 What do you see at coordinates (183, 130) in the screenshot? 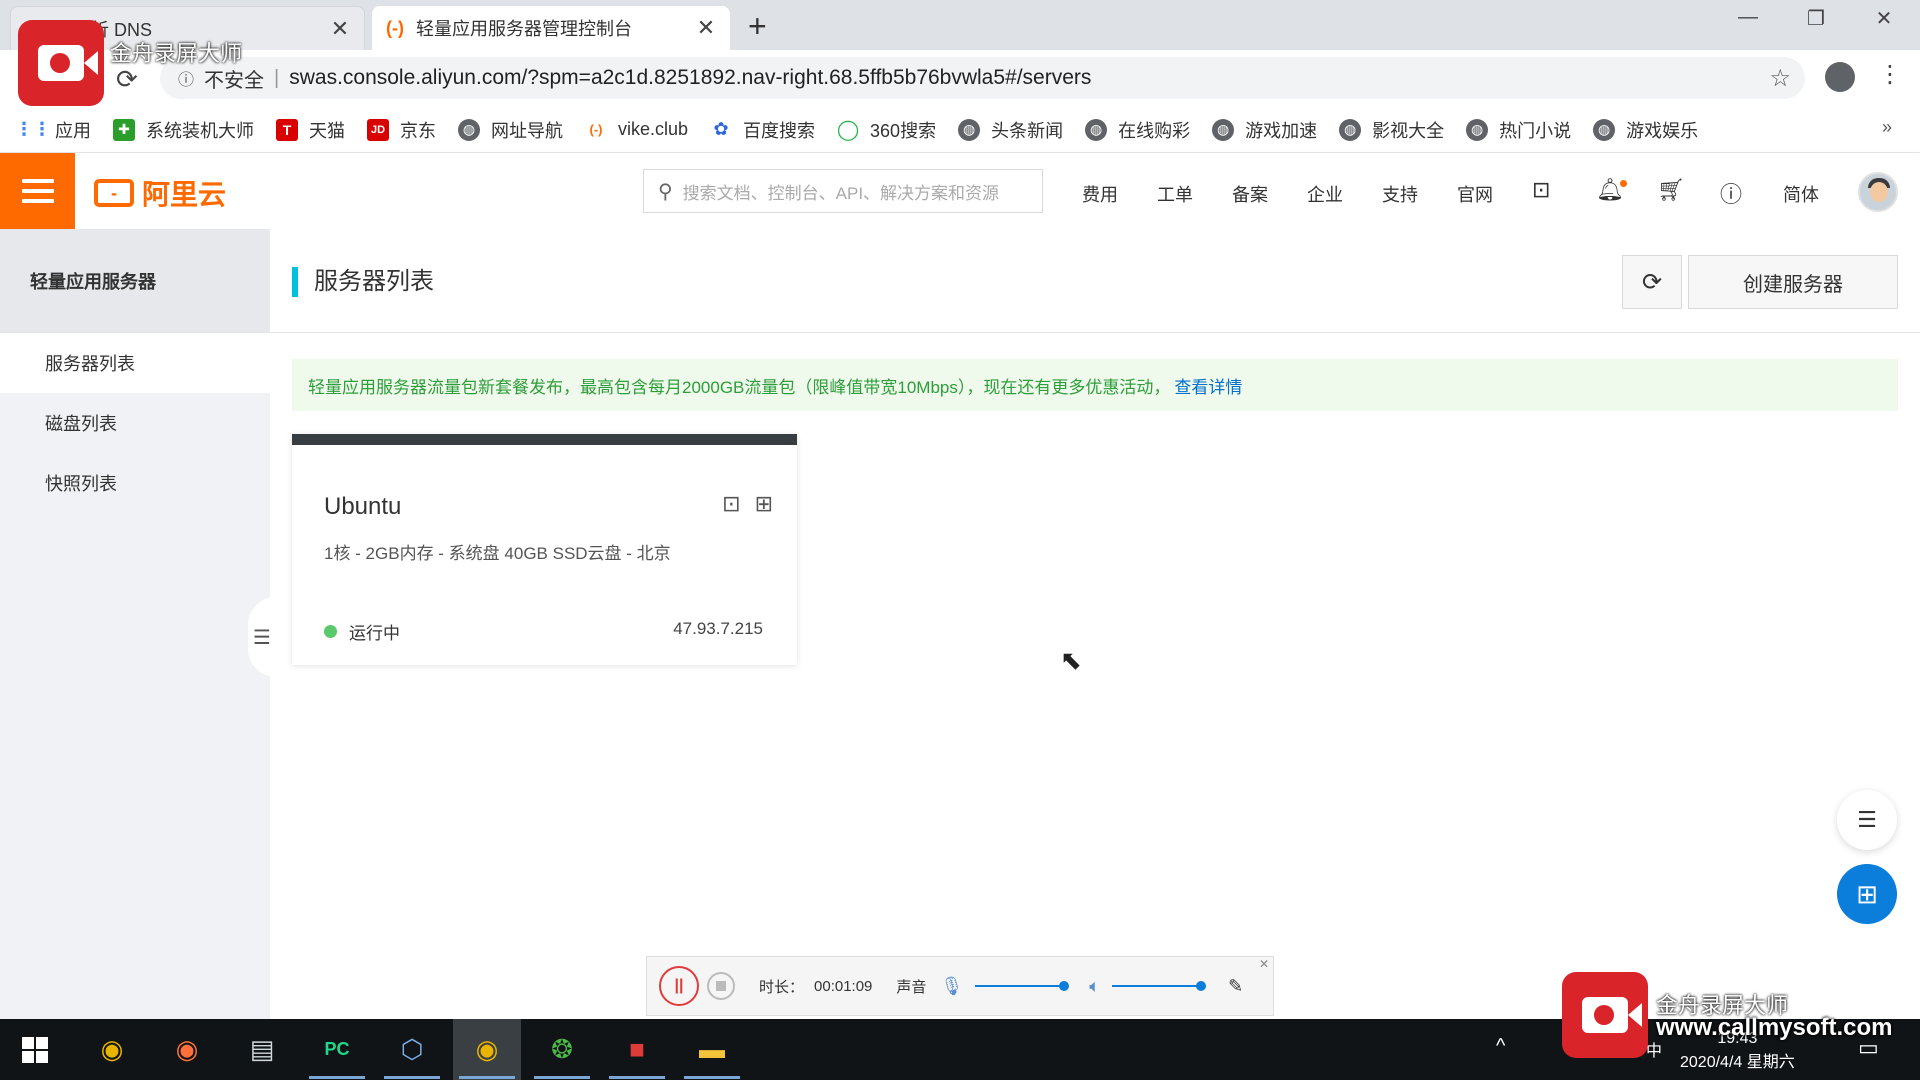
I see `bookmark-item: ✚ 系统装机大师` at bounding box center [183, 130].